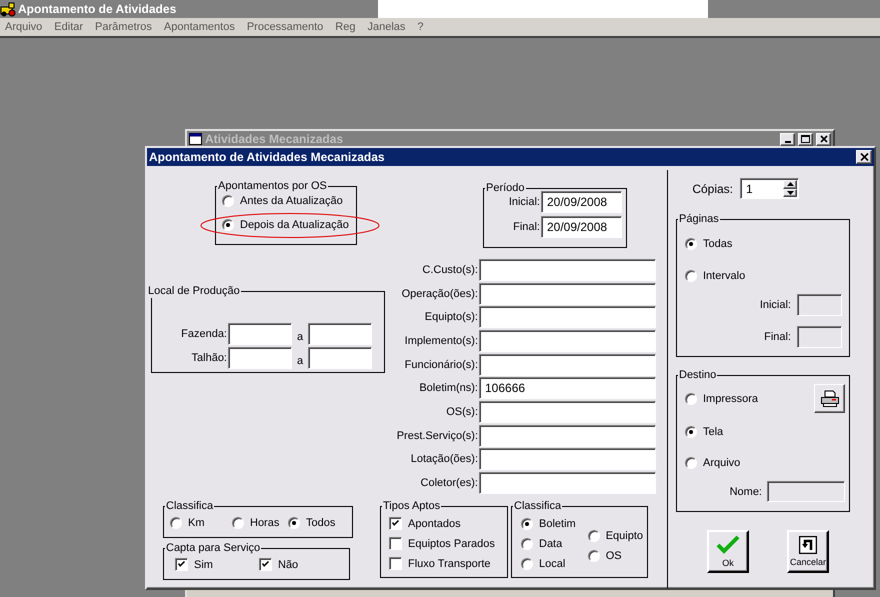 This screenshot has height=597, width=880. What do you see at coordinates (434, 524) in the screenshot?
I see `checkbox-label: Apontados` at bounding box center [434, 524].